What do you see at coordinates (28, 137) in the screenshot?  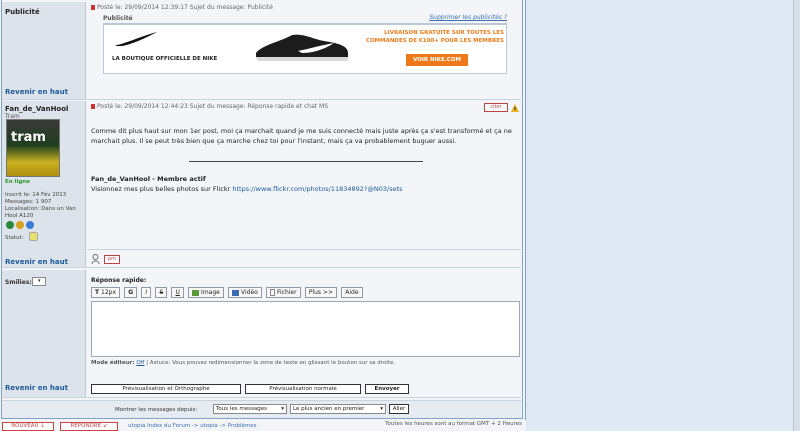 I see `avatar-text: tram` at bounding box center [28, 137].